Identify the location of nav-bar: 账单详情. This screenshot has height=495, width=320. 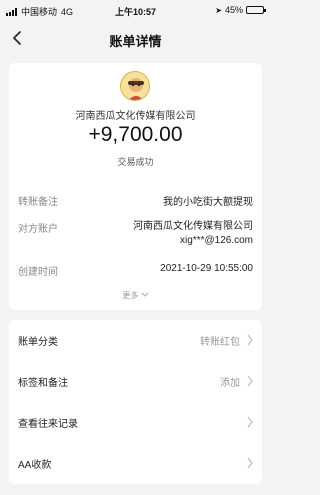
(135, 39).